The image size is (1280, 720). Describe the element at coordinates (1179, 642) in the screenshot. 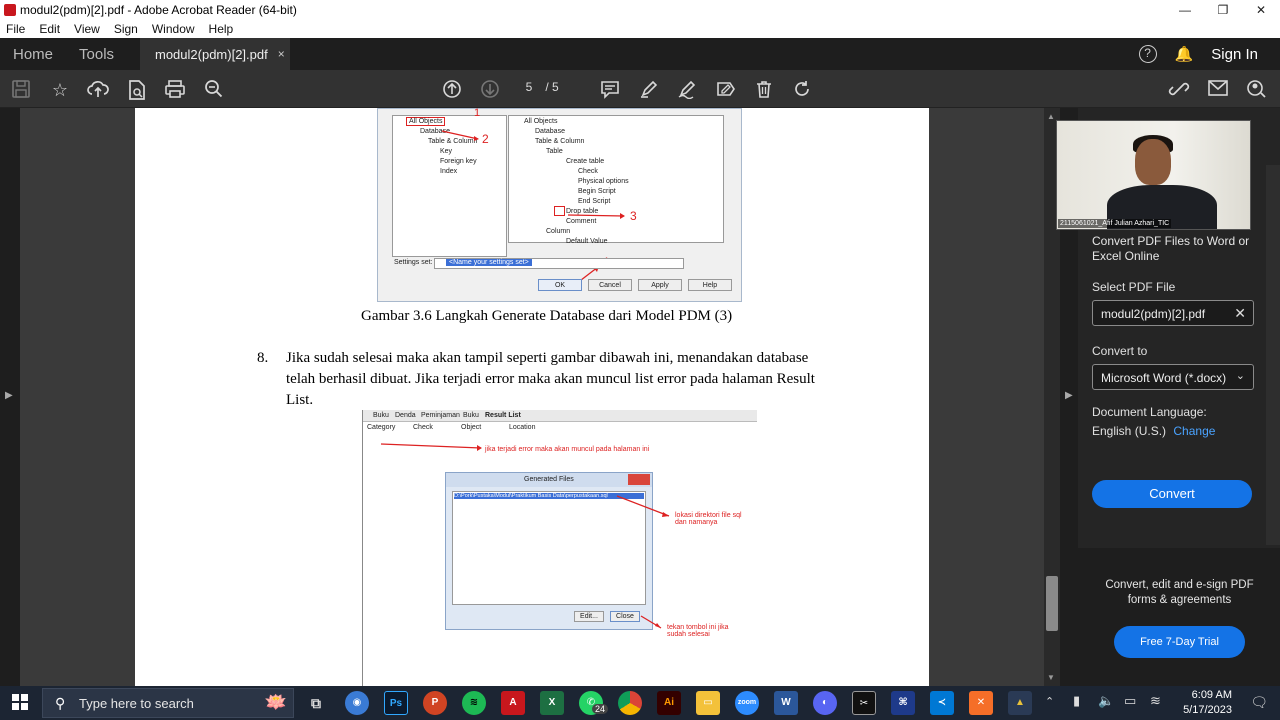

I see `free-trial-button: Free 7-Day Trial` at that location.